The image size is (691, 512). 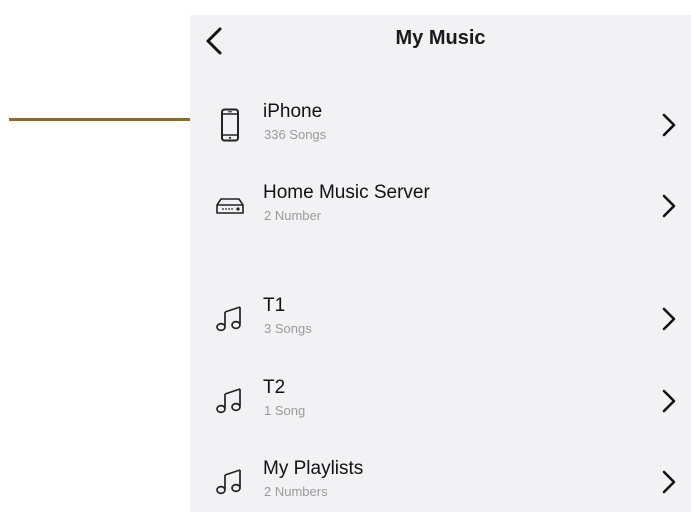 What do you see at coordinates (296, 491) in the screenshot?
I see `playlist-count: 2 Numbers` at bounding box center [296, 491].